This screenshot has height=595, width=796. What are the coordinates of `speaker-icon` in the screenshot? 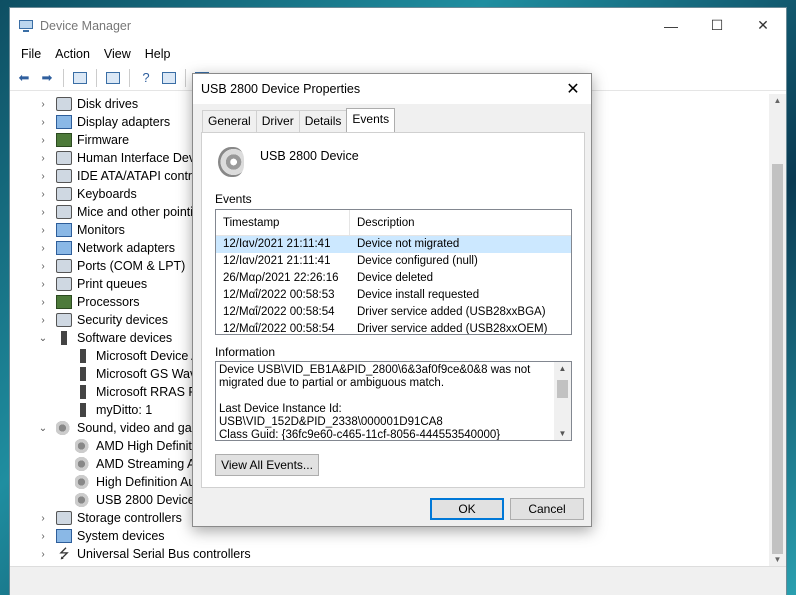 It's located at (83, 446).